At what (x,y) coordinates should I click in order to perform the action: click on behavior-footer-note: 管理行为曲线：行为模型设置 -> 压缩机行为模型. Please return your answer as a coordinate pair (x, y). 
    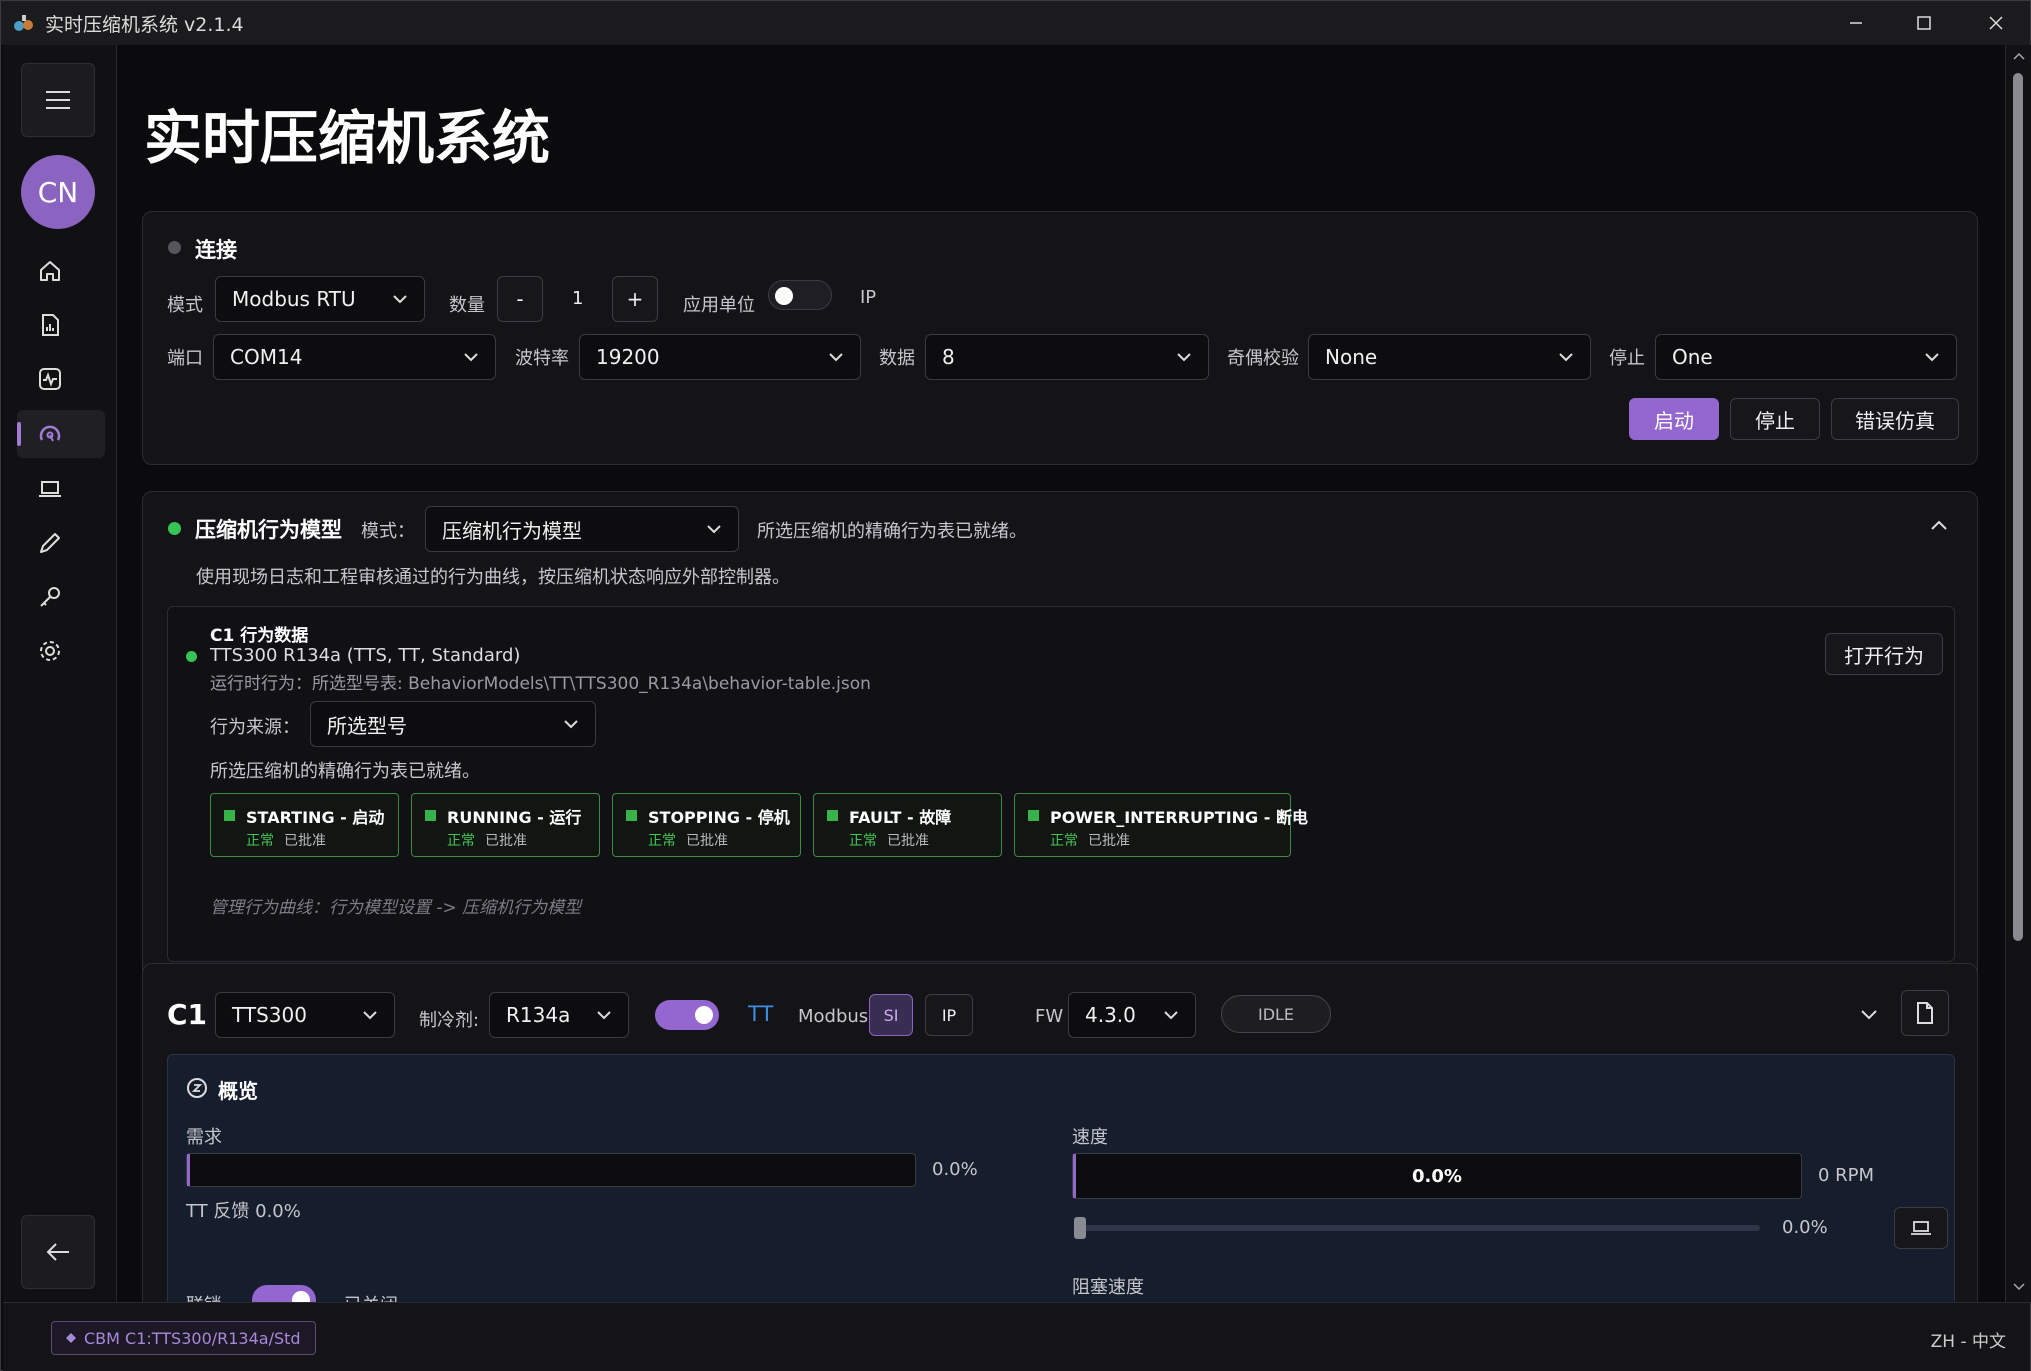
    Looking at the image, I should click on (396, 908).